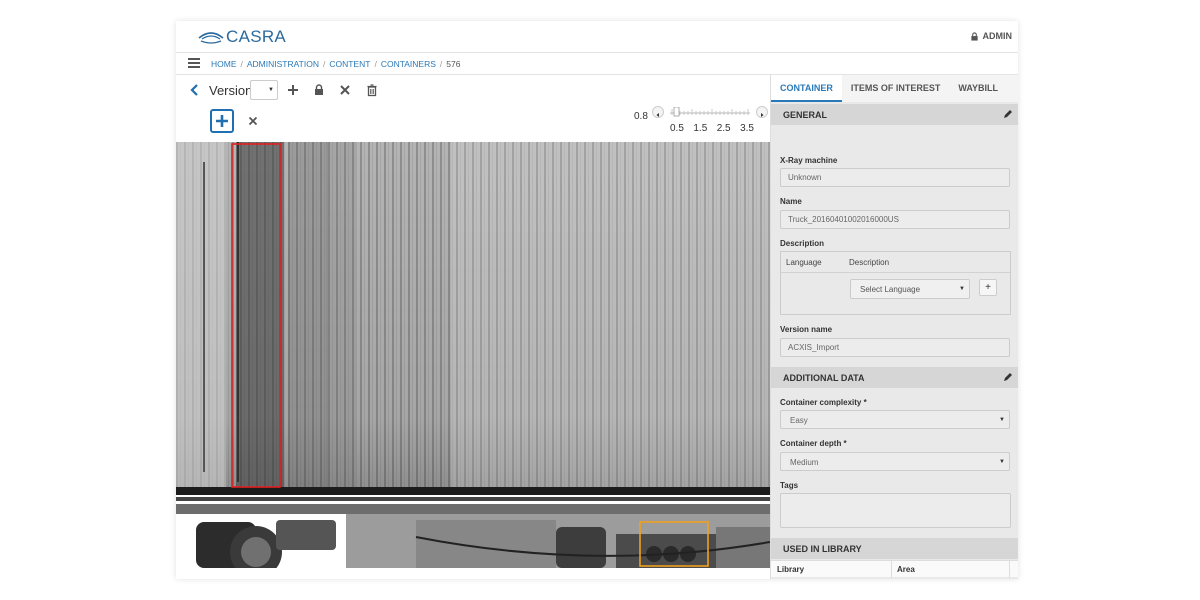 This screenshot has width=1200, height=600. I want to click on library-table-header: Library Area, so click(894, 569).